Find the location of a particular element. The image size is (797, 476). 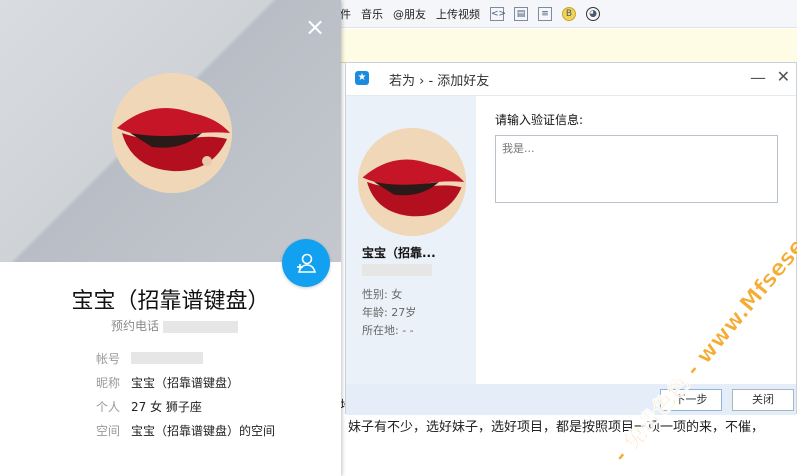

space-link: 宝宝（招靠谱键盘）的空间 is located at coordinates (203, 430).